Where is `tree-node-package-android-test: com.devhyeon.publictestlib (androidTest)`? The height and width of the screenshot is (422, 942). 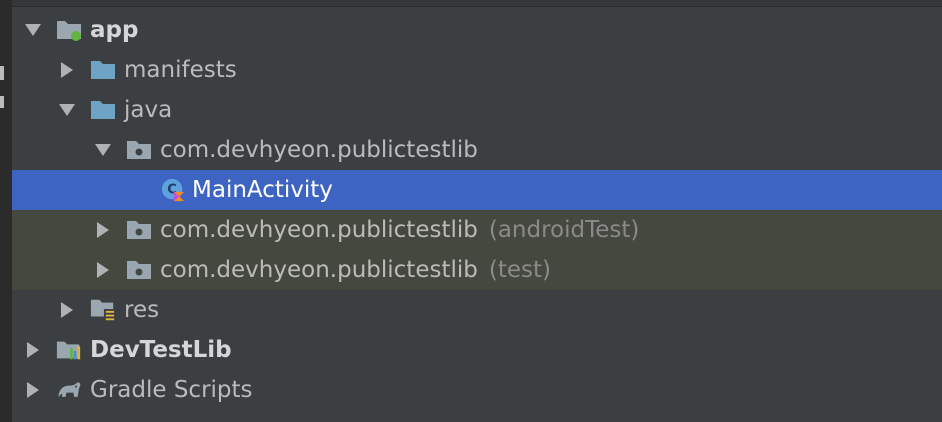
tree-node-package-android-test: com.devhyeon.publictestlib (androidTest) is located at coordinates (477, 230).